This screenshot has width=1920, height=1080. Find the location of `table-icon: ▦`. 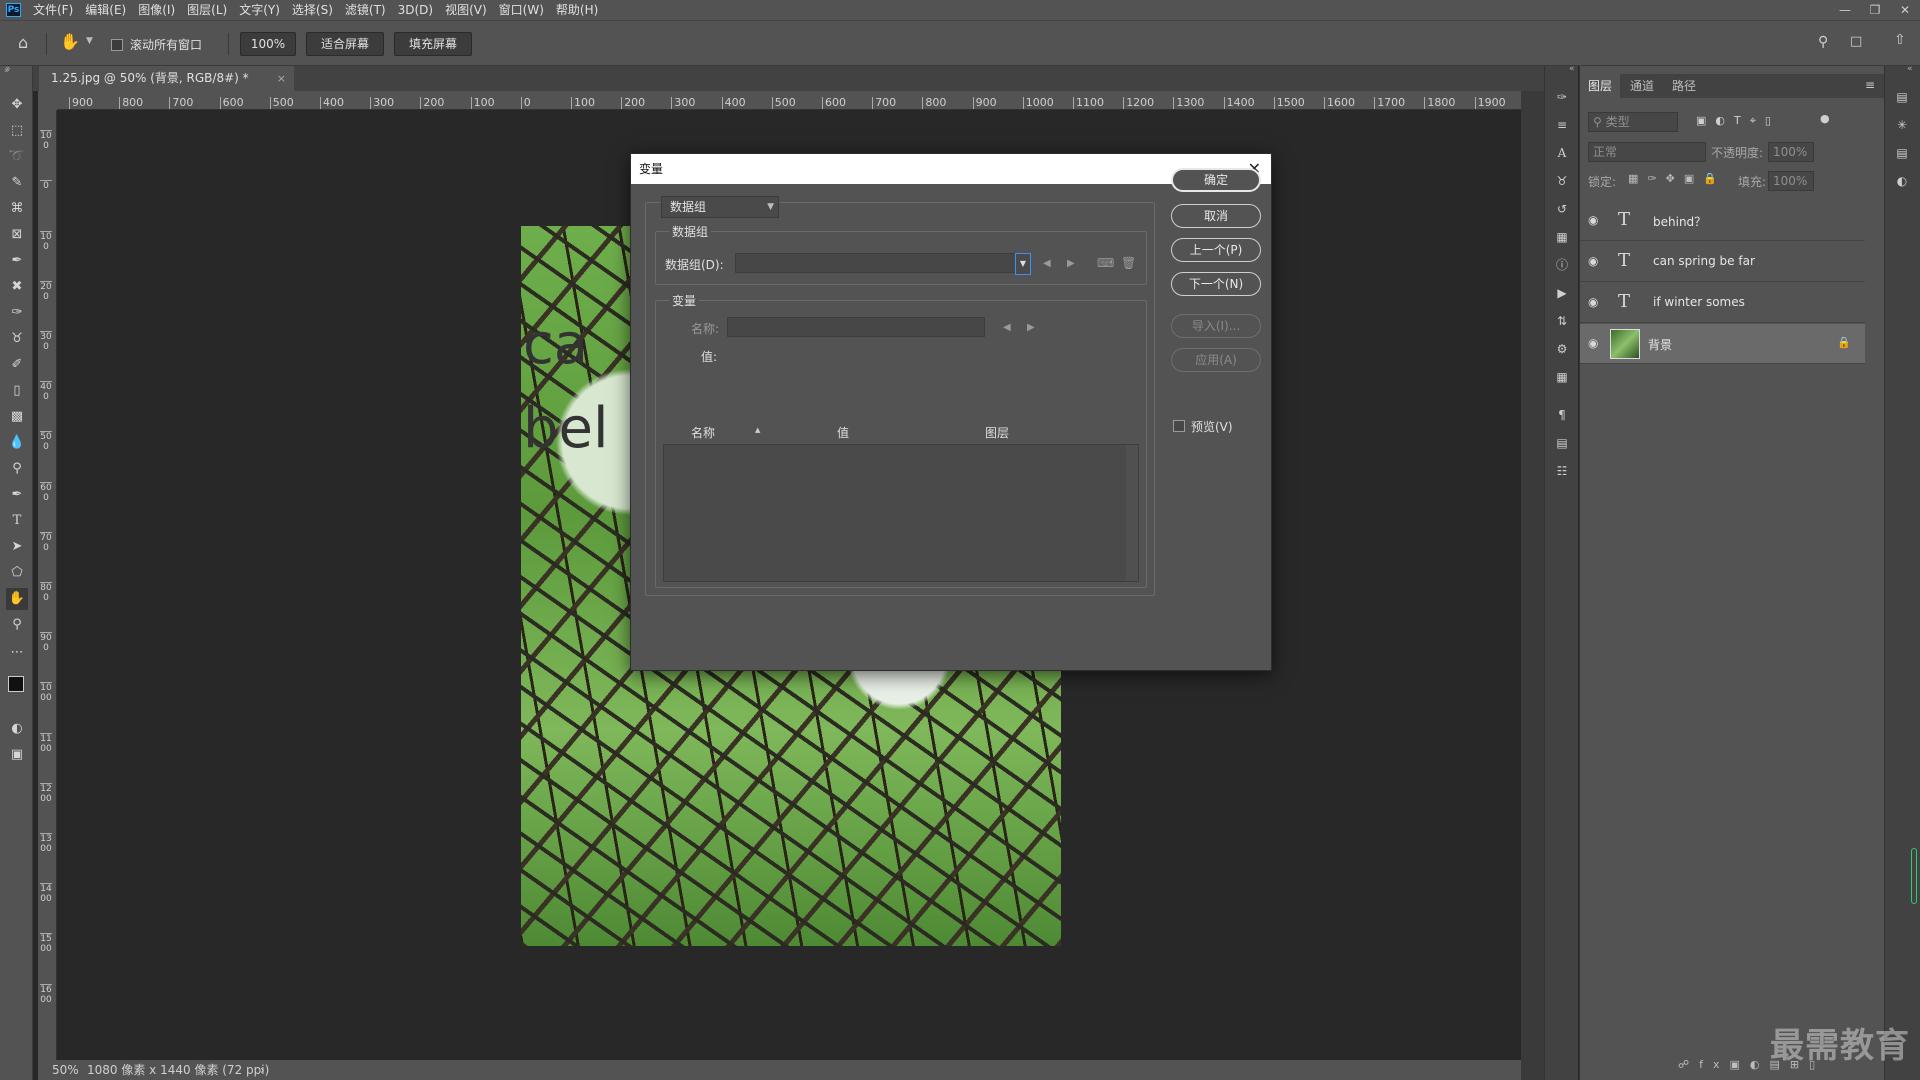

table-icon: ▦ is located at coordinates (1562, 377).